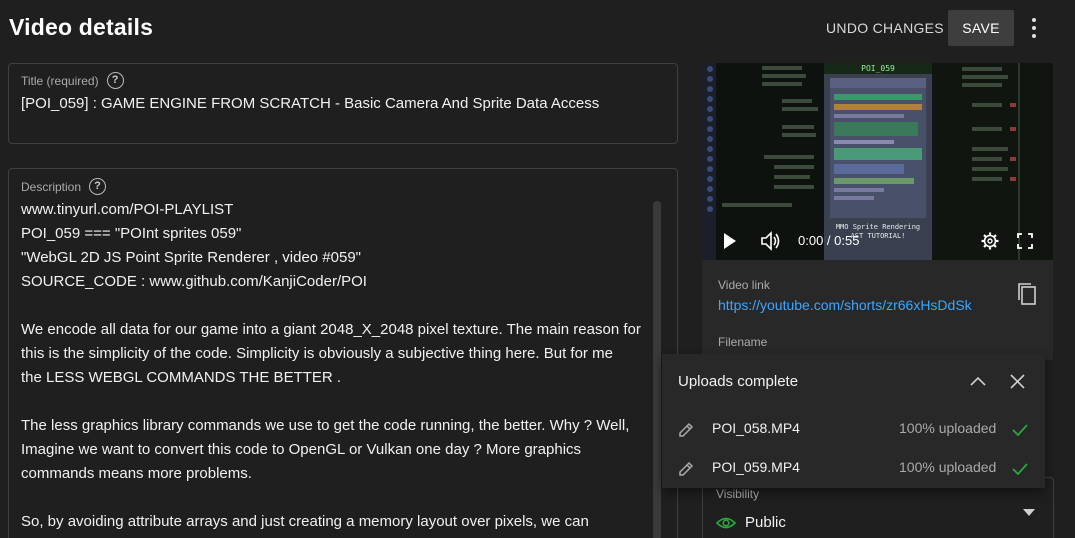 This screenshot has height=538, width=1075. What do you see at coordinates (657, 369) in the screenshot?
I see `description-scrollbar` at bounding box center [657, 369].